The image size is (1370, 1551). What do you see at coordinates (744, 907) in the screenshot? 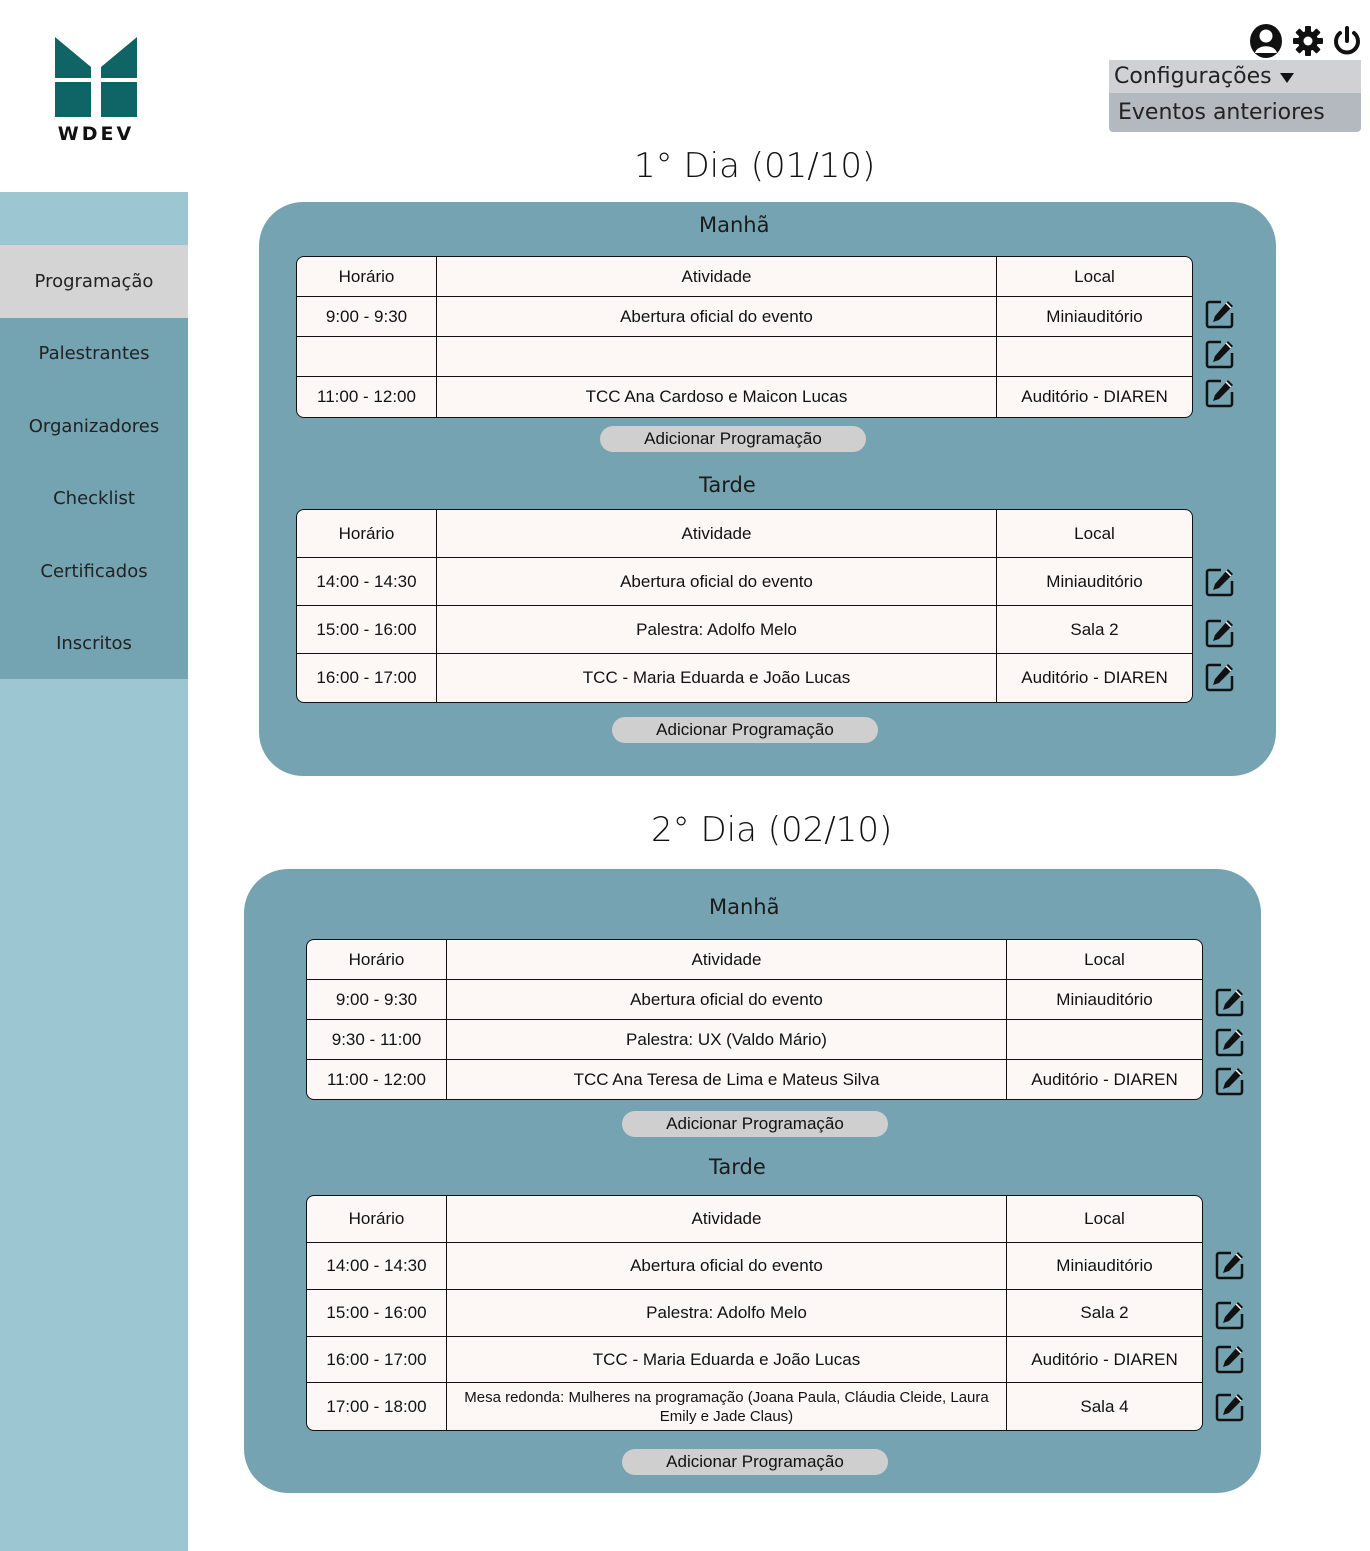
I see `day-2-morning-title: Manhã` at bounding box center [744, 907].